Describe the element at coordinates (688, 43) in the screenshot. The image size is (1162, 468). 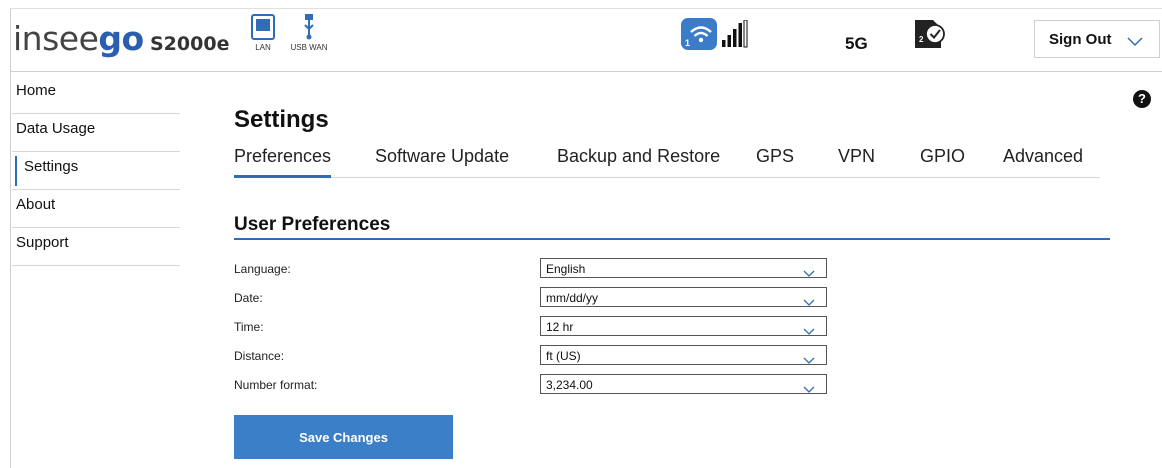
I see `wifi-band-number: 1` at that location.